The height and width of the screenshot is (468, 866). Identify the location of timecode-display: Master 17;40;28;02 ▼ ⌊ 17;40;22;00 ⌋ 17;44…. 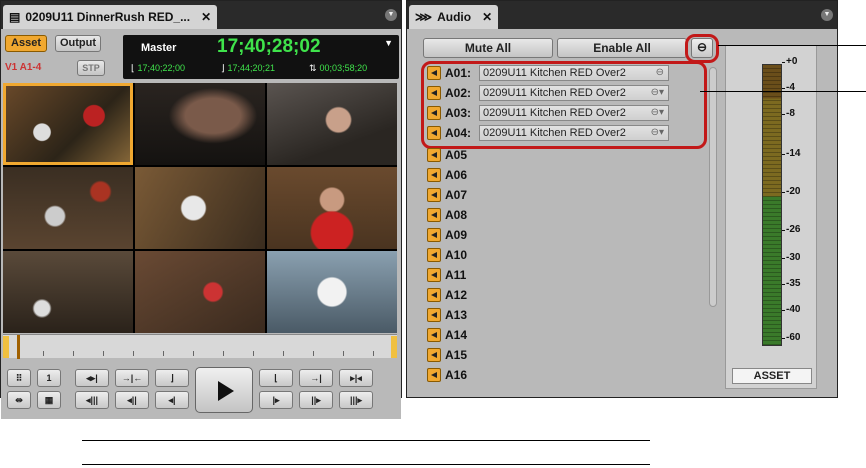
(261, 57).